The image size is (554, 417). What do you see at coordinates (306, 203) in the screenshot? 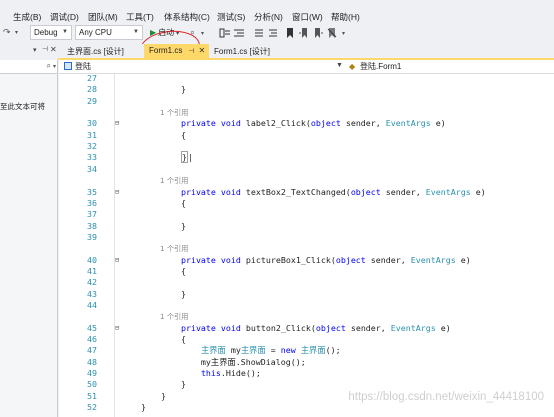
I see `code-line: 36 {` at bounding box center [306, 203].